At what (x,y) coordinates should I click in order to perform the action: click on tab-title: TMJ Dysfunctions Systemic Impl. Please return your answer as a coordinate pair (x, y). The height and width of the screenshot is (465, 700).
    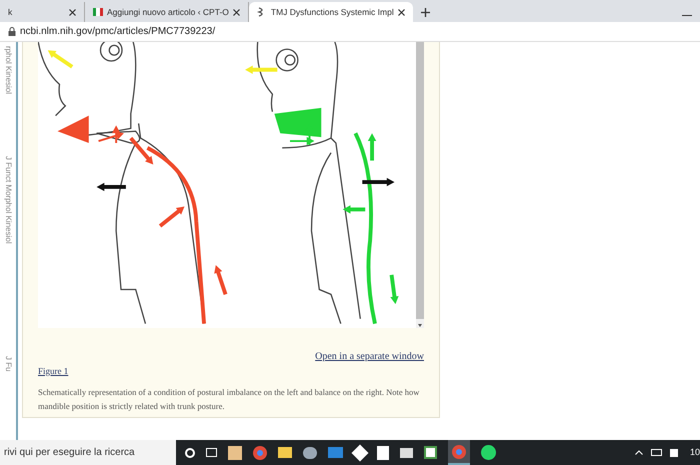
    Looking at the image, I should click on (332, 12).